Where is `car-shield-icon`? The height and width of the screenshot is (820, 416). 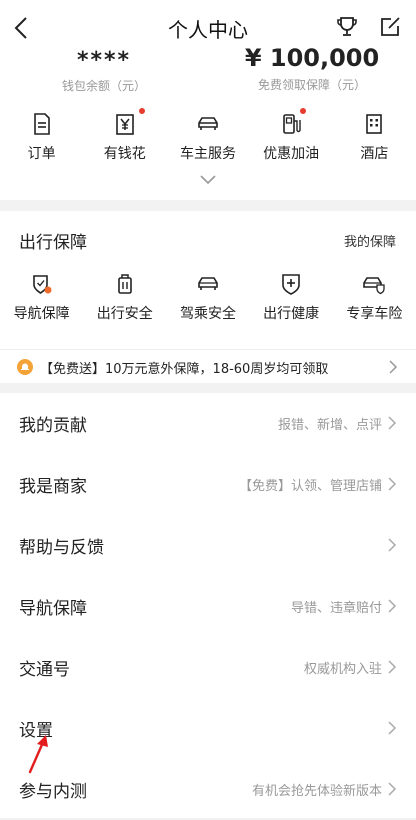 car-shield-icon is located at coordinates (374, 286).